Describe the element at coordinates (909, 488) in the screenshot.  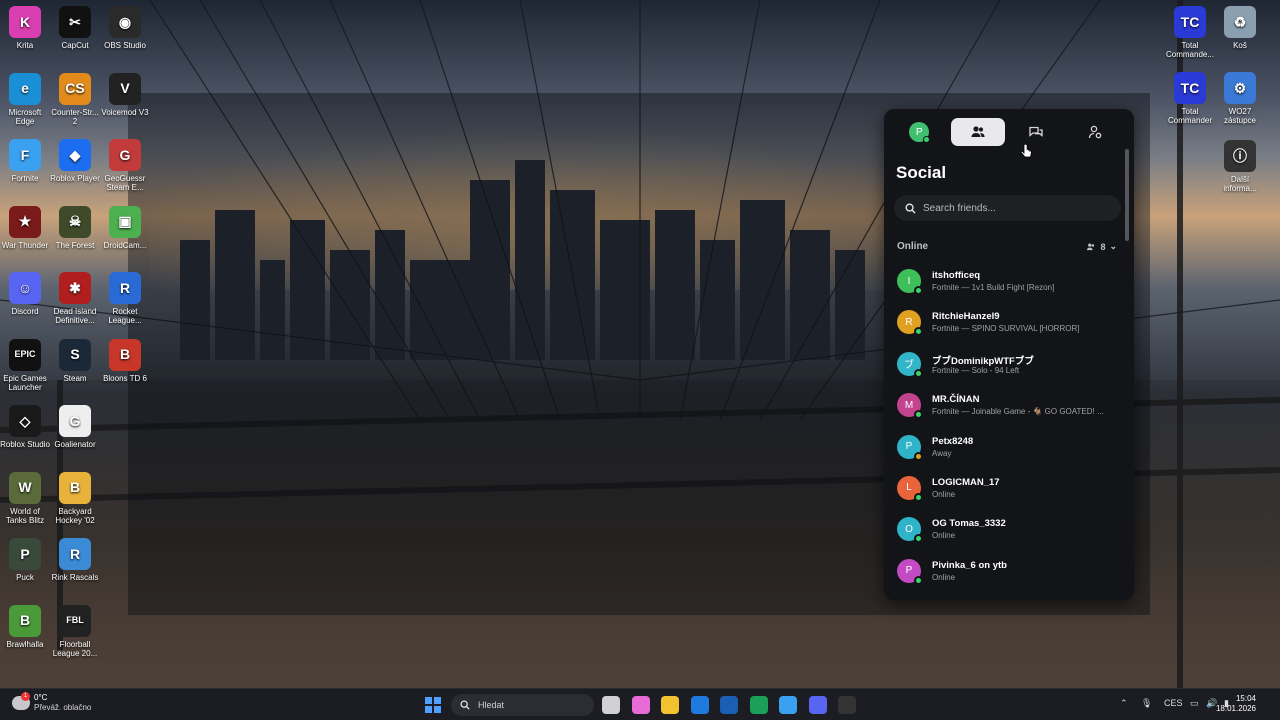
I see `avatar-letter: L` at that location.